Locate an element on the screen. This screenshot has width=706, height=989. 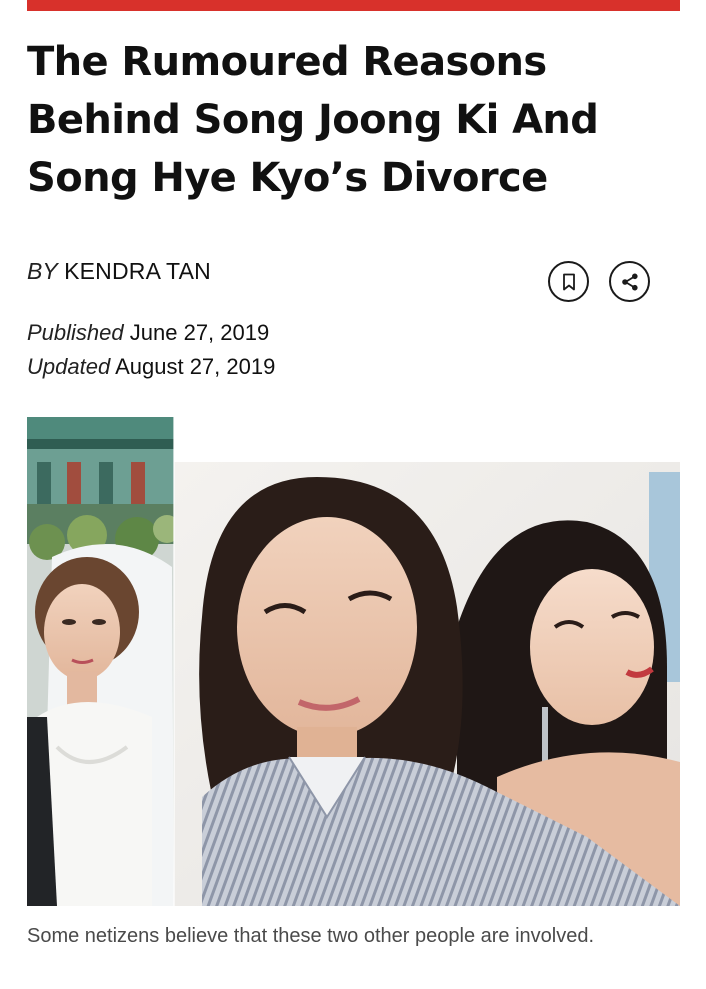
published-line: Published June 27, 2019 is located at coordinates (151, 333).